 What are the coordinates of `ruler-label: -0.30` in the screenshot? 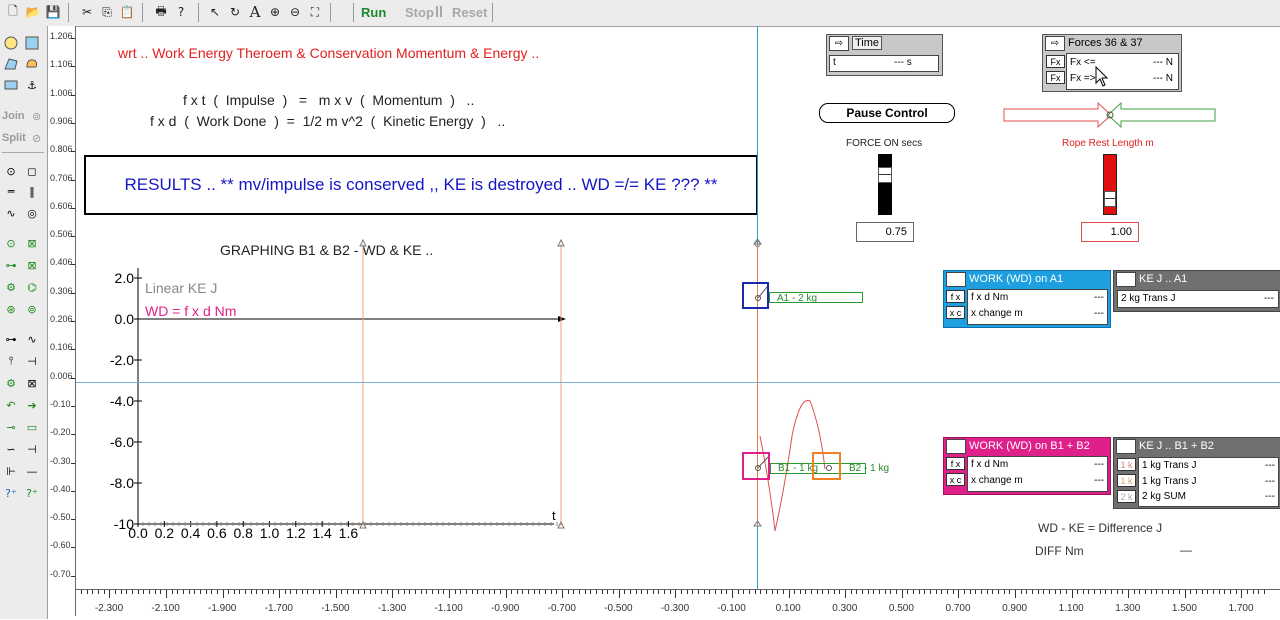 It's located at (60, 460).